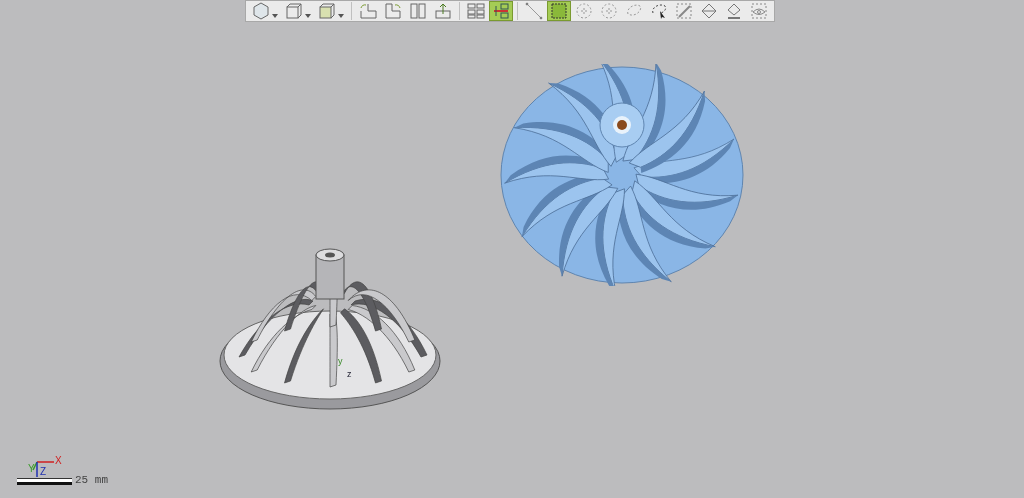 Image resolution: width=1024 pixels, height=498 pixels. I want to click on lasso-cursor-icon, so click(659, 11).